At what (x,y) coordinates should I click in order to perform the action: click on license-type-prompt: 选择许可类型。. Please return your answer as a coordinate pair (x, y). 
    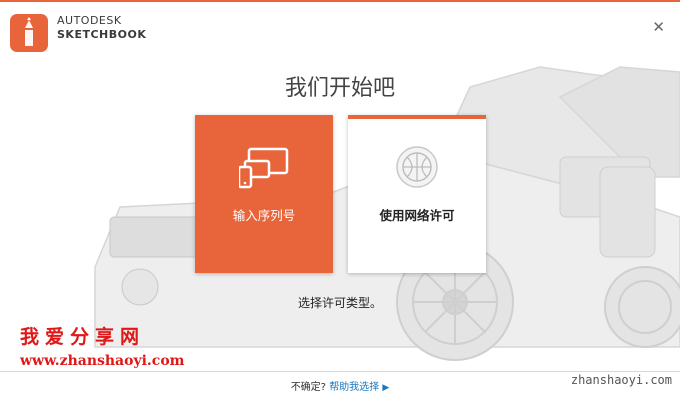
    Looking at the image, I should click on (339, 303).